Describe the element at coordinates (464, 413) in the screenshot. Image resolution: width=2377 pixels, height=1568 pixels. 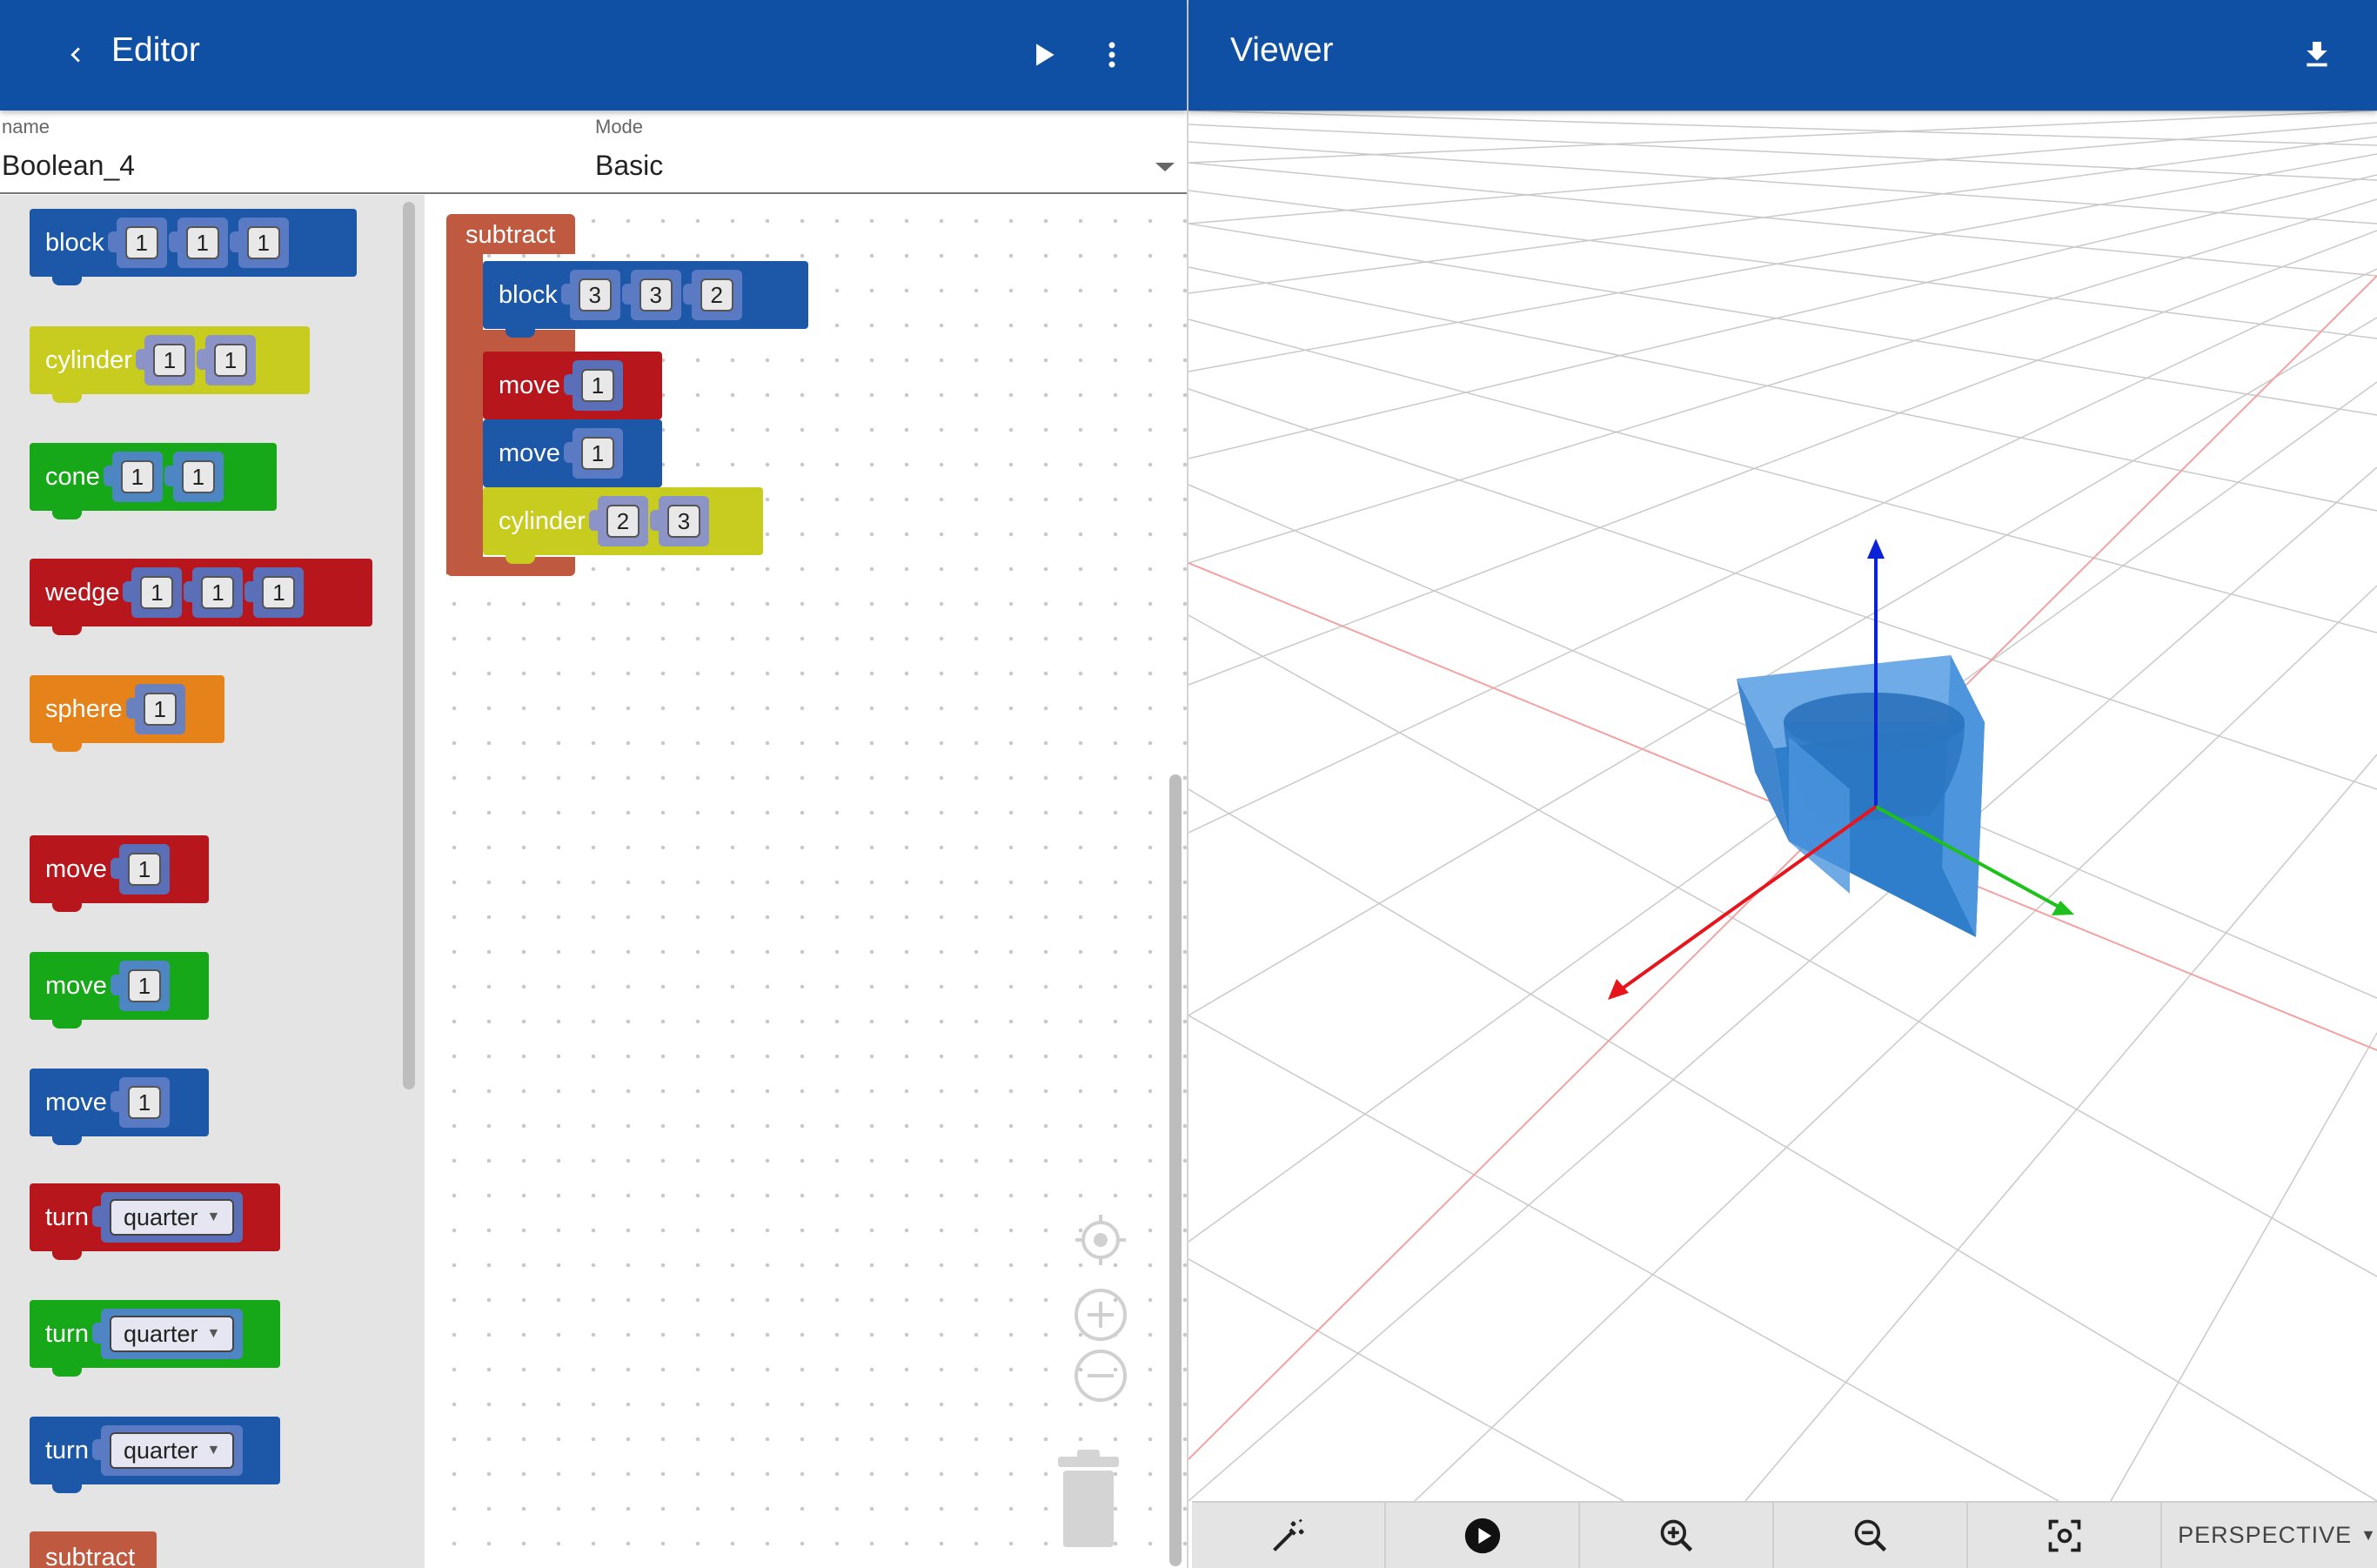
I see `subtract-container-spine` at that location.